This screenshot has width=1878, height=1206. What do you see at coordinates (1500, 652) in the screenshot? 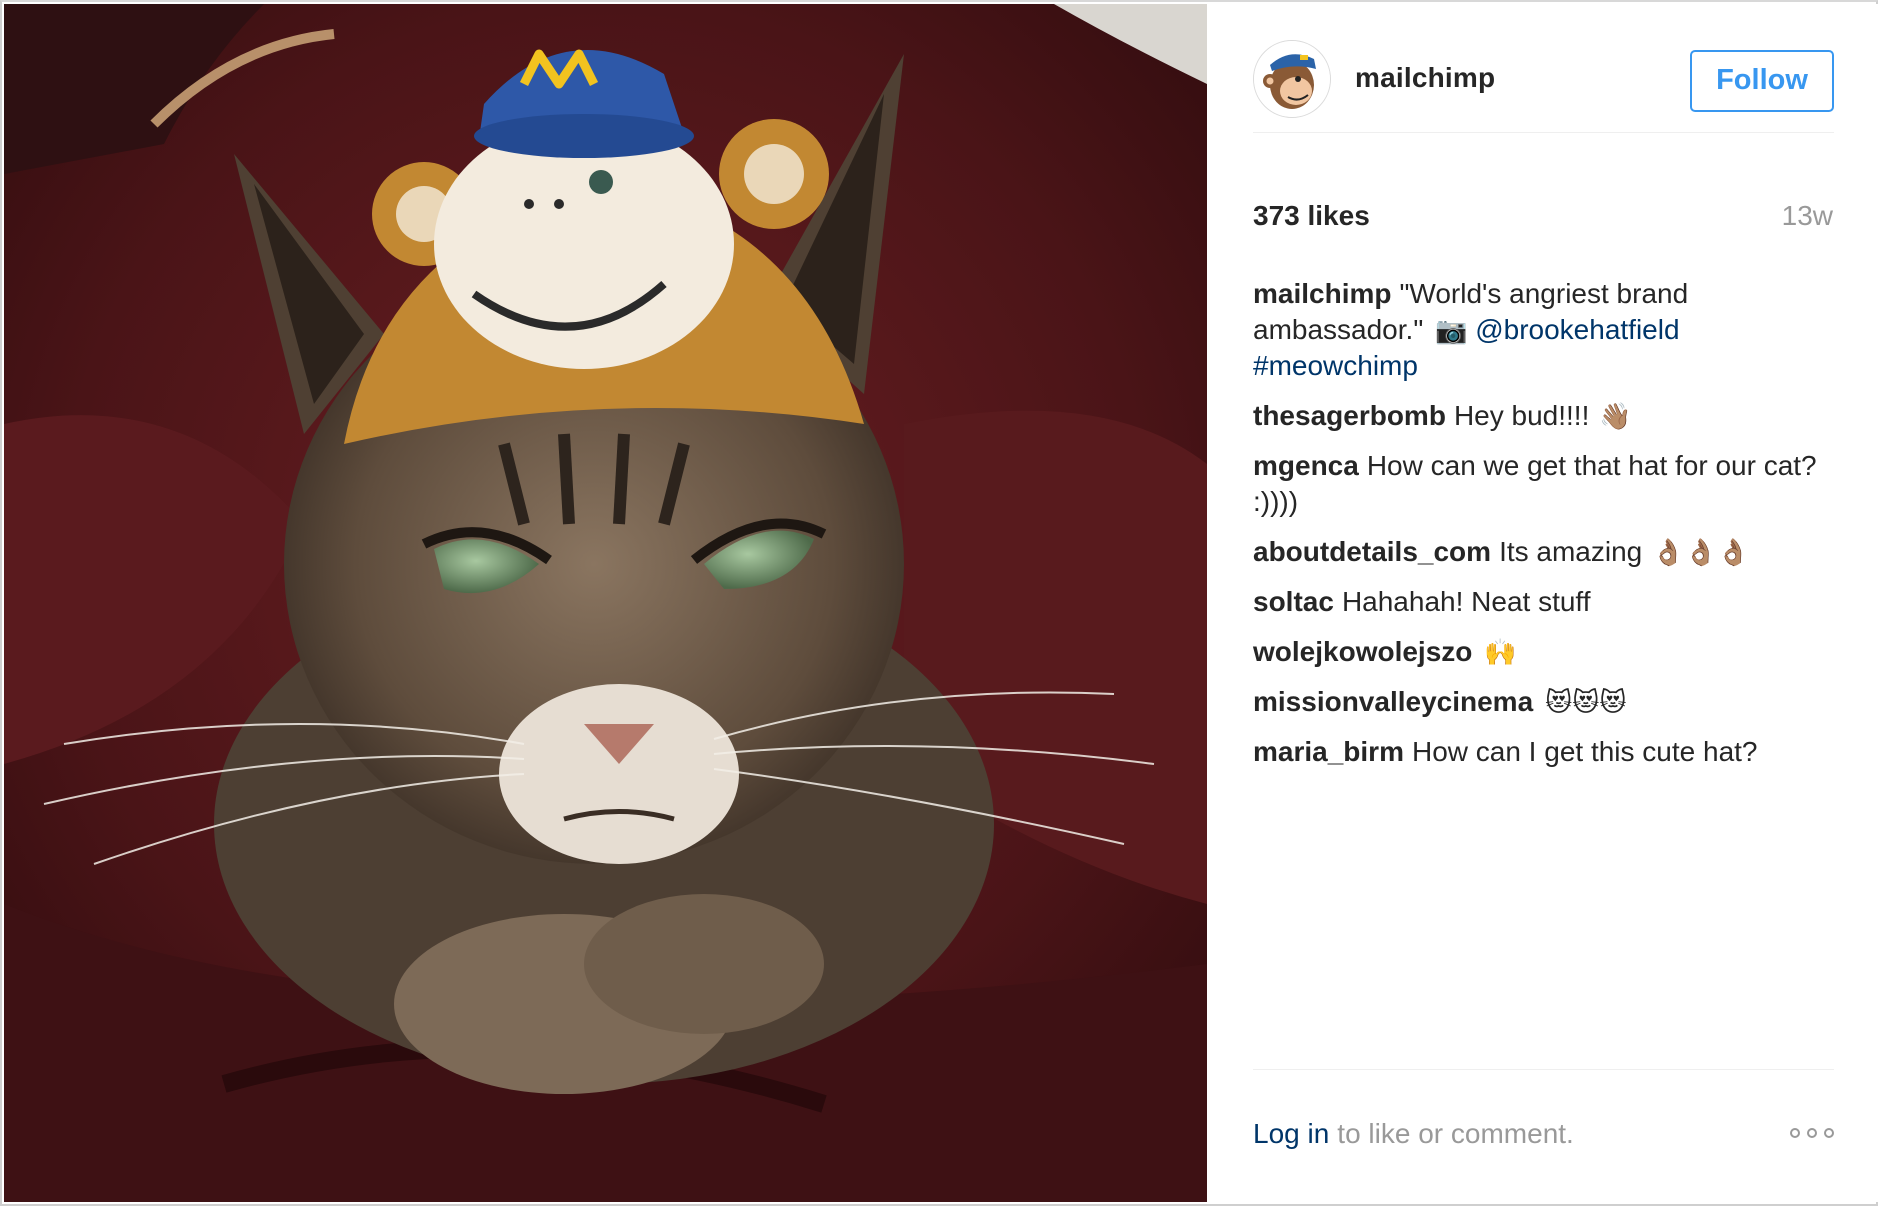
I see `raised-hands-emoji-icon: 🙌` at bounding box center [1500, 652].